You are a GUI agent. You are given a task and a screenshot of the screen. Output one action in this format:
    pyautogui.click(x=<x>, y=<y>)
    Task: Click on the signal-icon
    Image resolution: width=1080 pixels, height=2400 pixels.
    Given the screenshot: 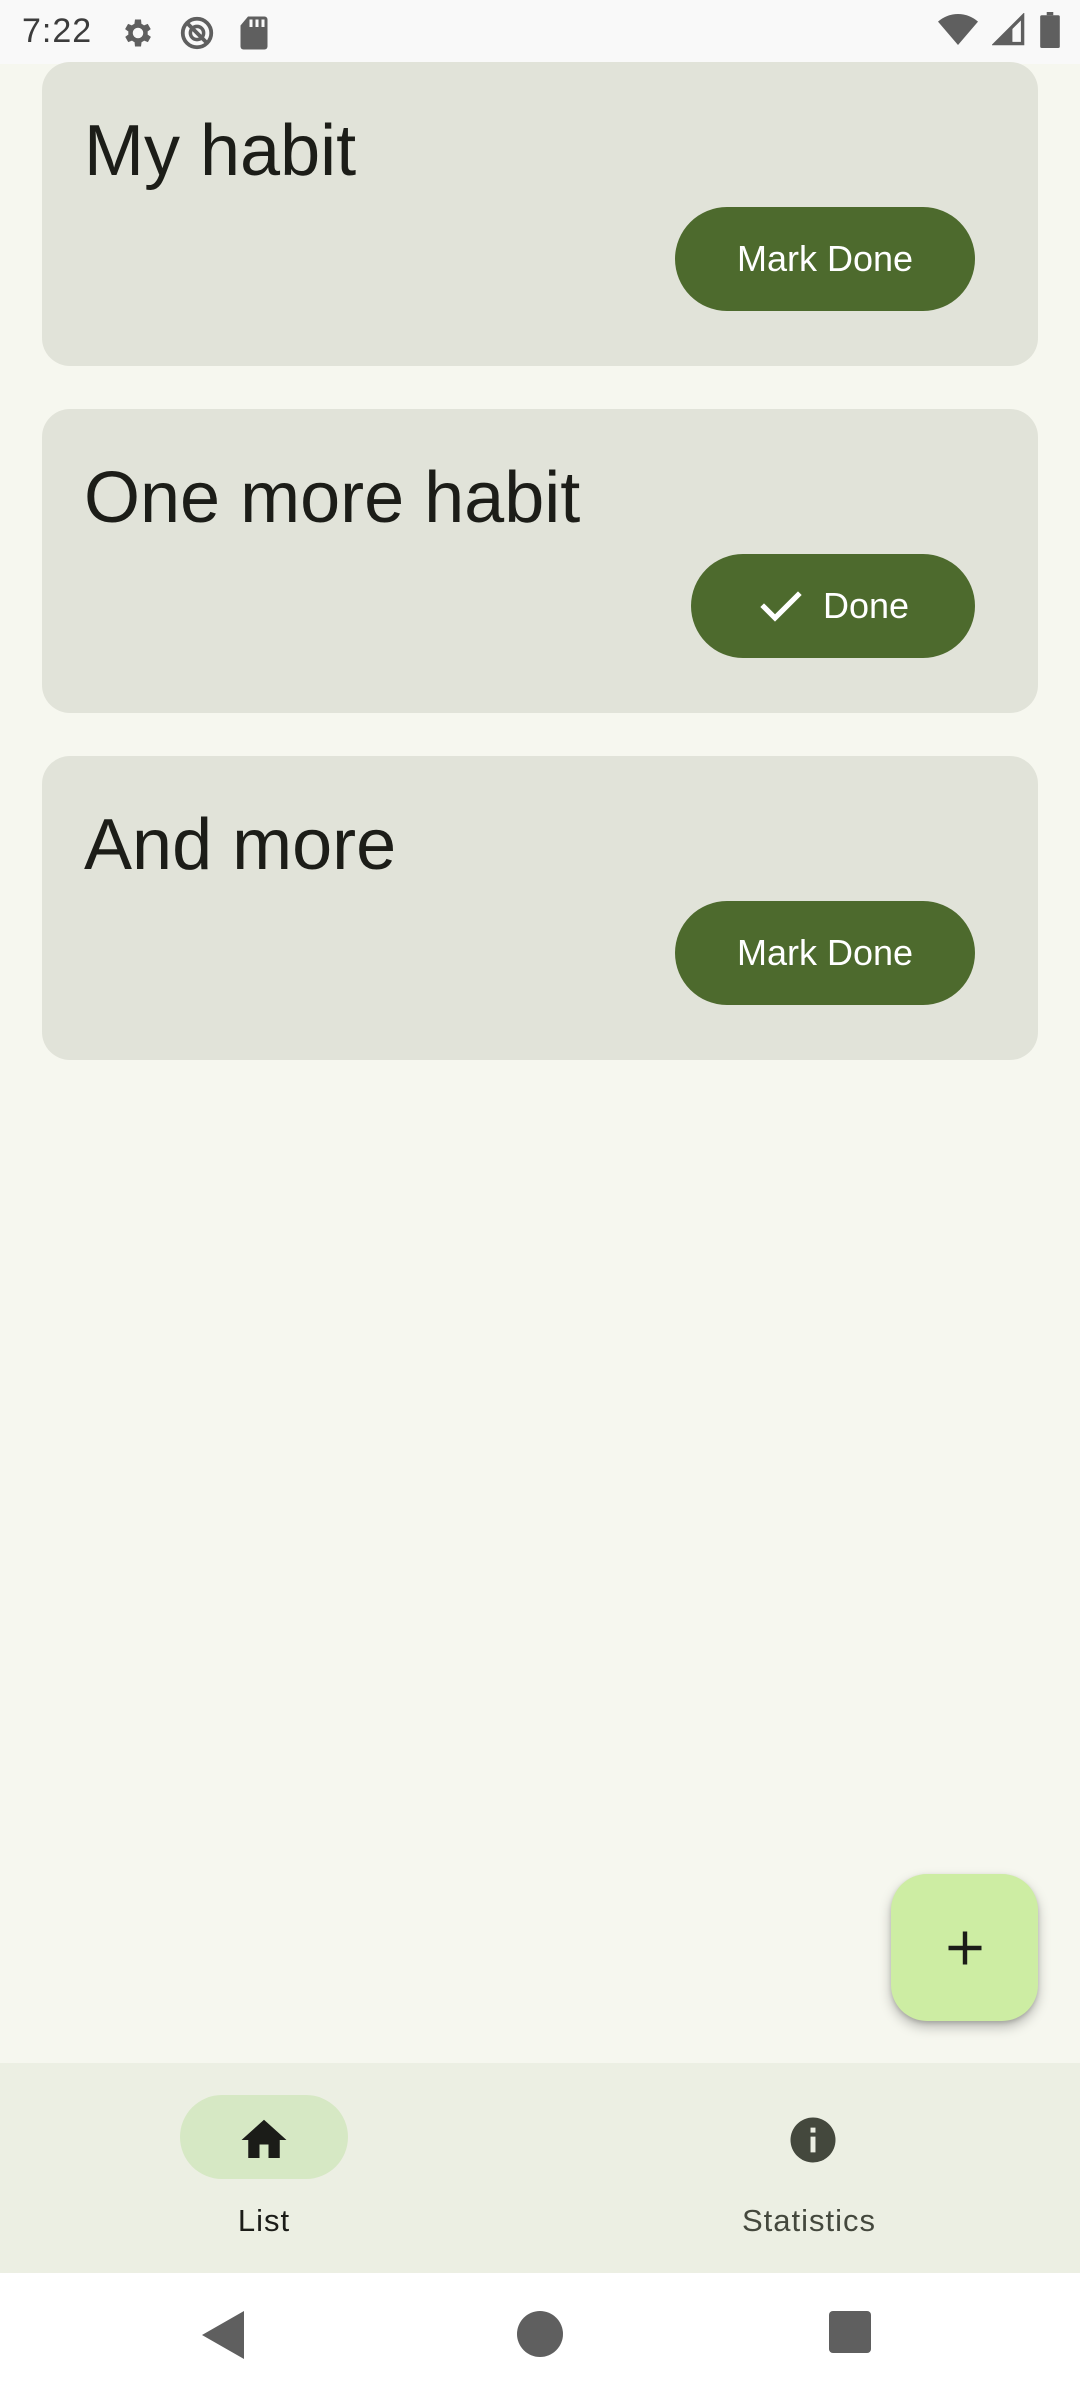 What is the action you would take?
    pyautogui.click(x=1009, y=30)
    